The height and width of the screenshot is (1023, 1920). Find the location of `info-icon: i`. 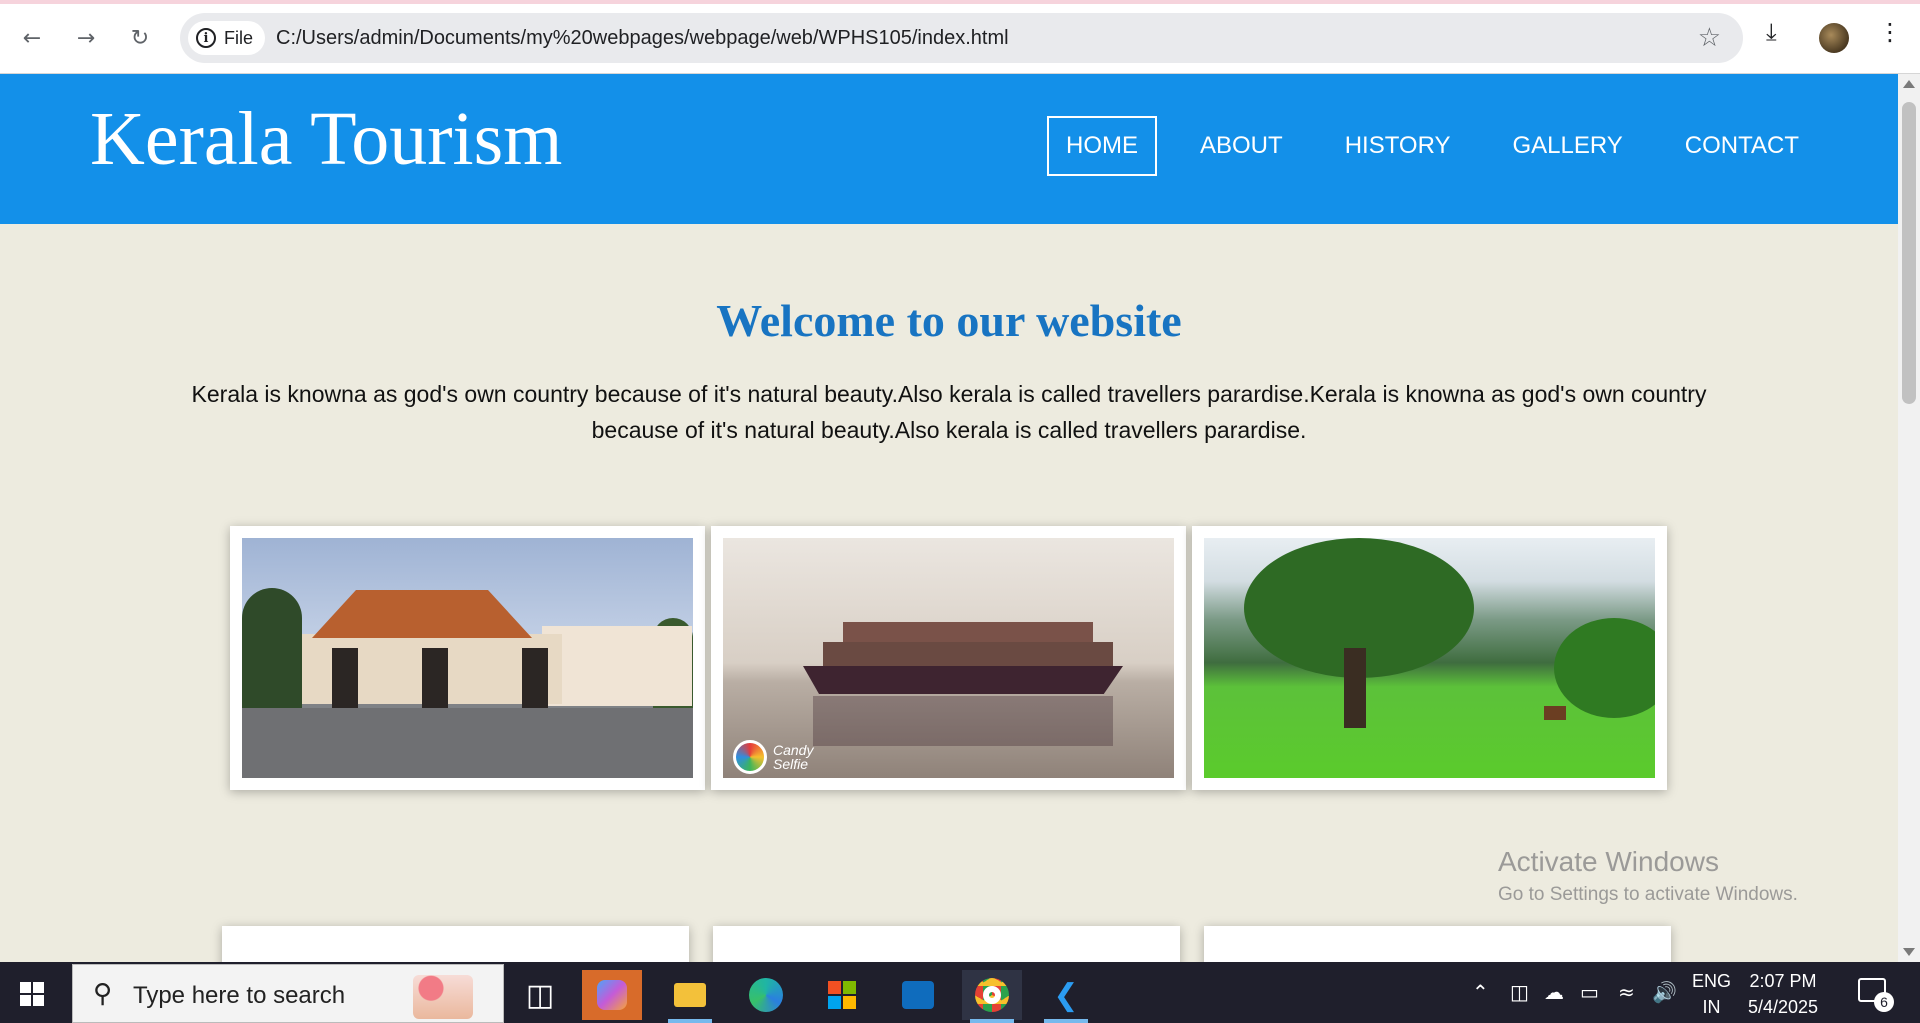

info-icon: i is located at coordinates (206, 38).